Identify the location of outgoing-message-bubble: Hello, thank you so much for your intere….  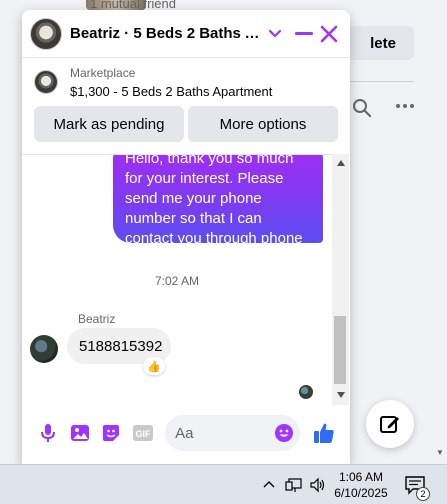
(218, 201).